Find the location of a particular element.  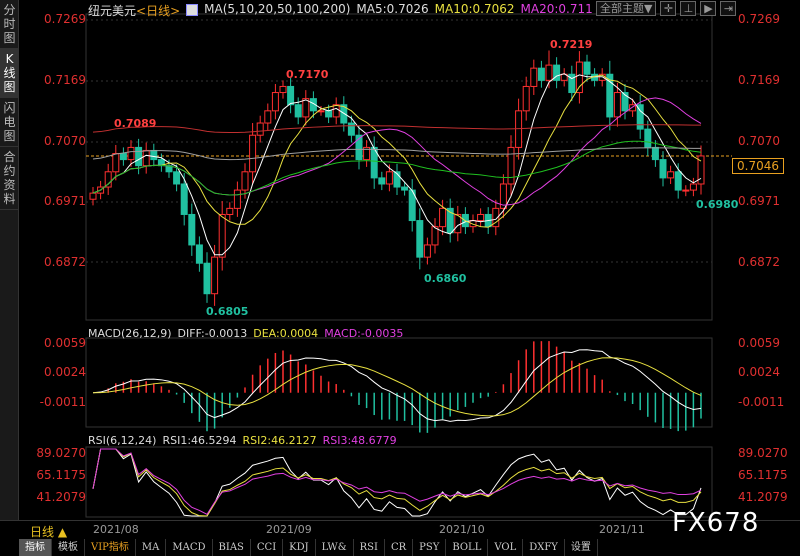

price-label-right: 0.6971 is located at coordinates (759, 201).